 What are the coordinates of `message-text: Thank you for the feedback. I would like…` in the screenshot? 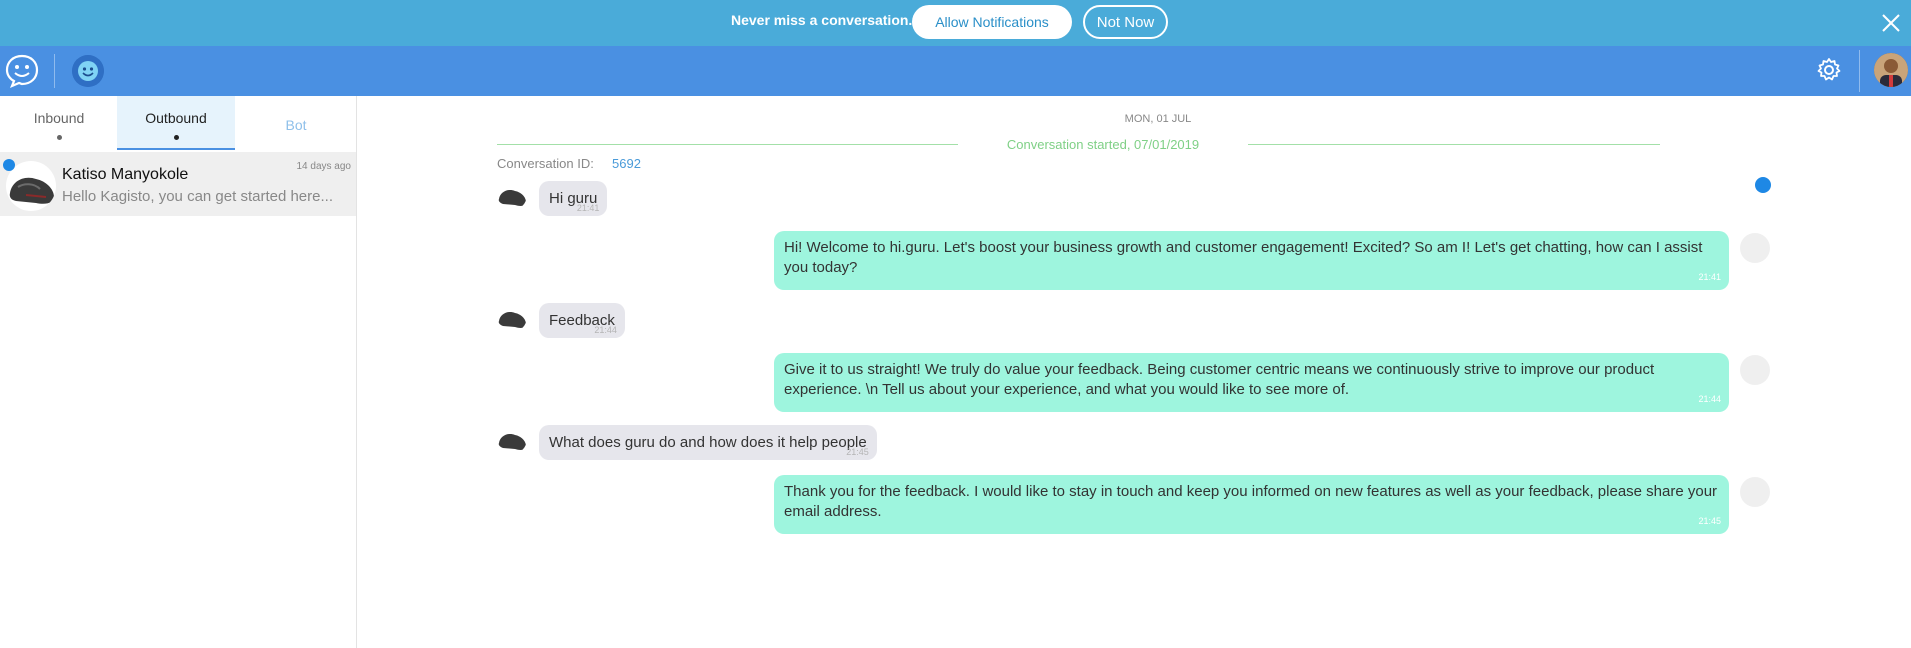 It's located at (1251, 501).